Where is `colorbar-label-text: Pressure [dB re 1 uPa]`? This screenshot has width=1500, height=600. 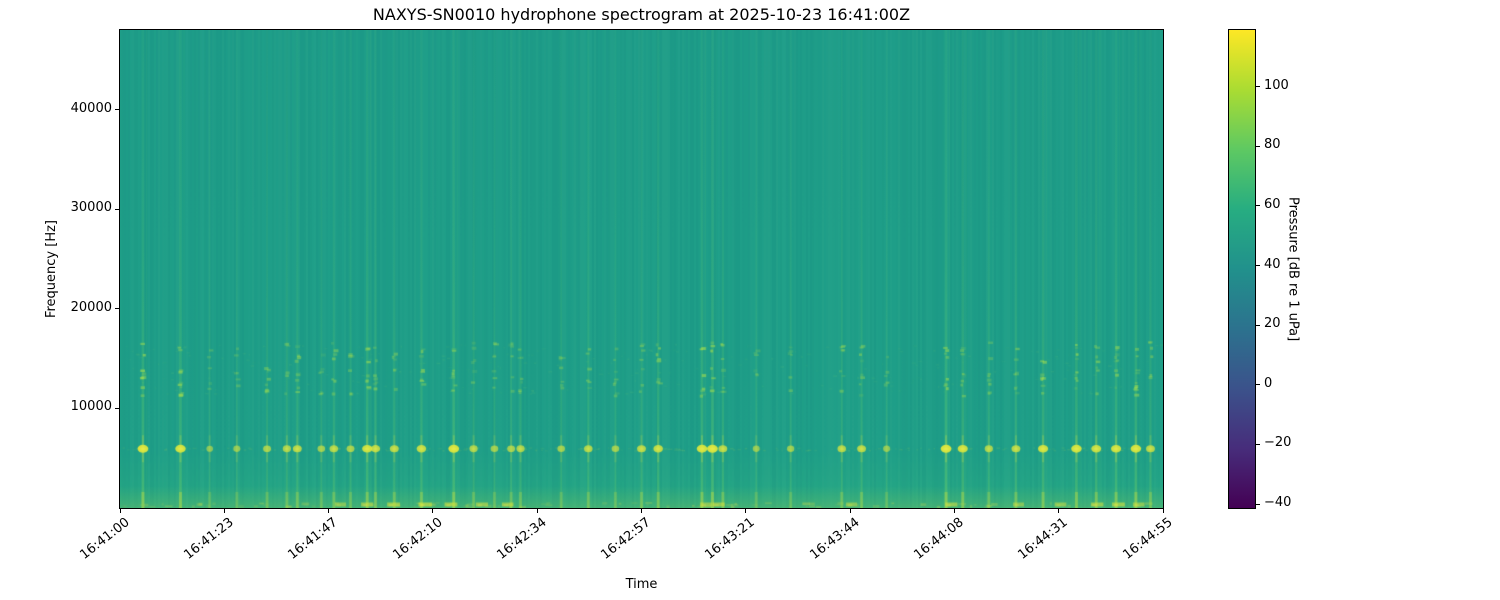 colorbar-label-text: Pressure [dB re 1 uPa] is located at coordinates (1293, 269).